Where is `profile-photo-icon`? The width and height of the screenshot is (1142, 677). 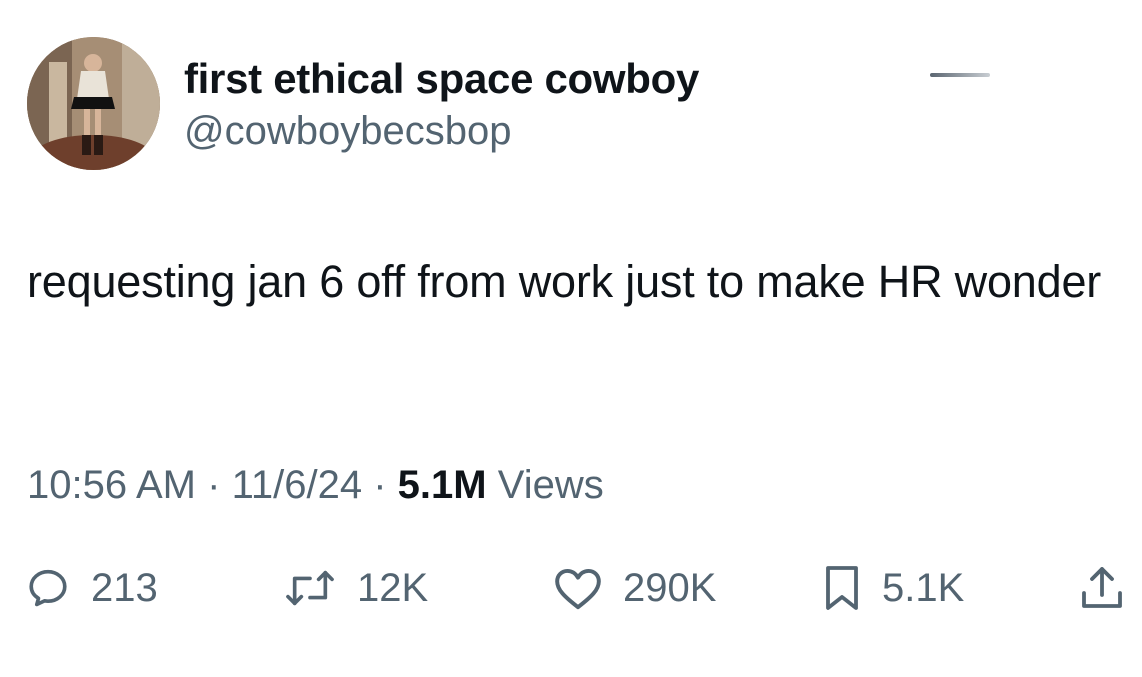 profile-photo-icon is located at coordinates (93, 103).